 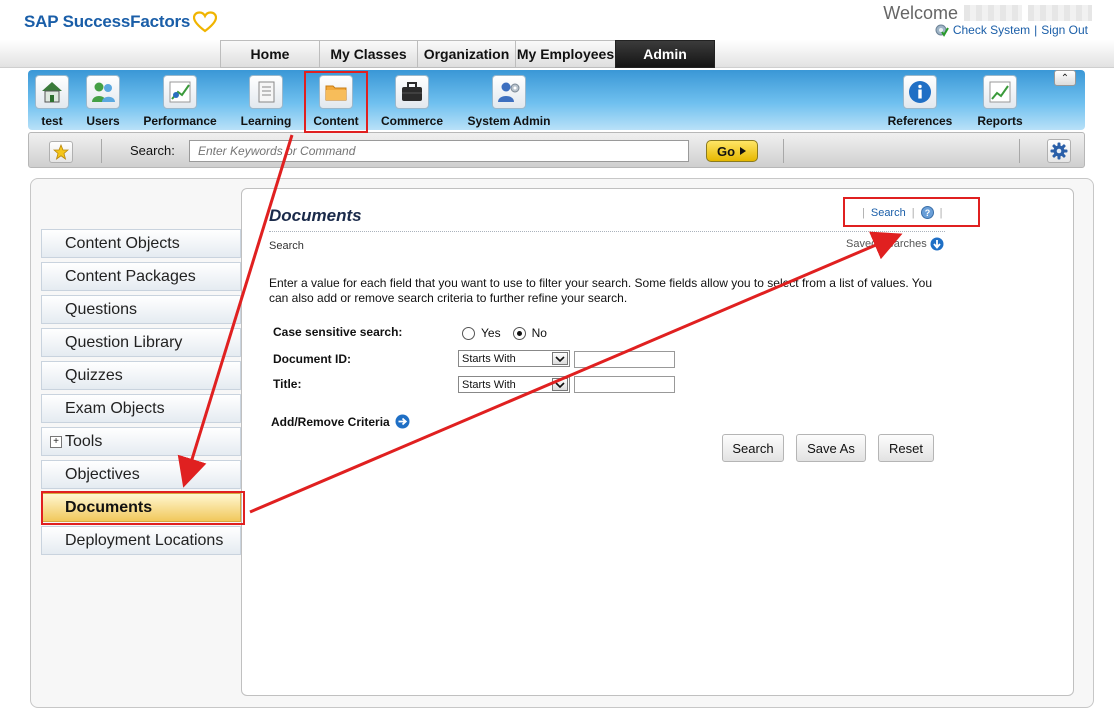 What do you see at coordinates (235, 311) in the screenshot?
I see `arrow-content-to-documents` at bounding box center [235, 311].